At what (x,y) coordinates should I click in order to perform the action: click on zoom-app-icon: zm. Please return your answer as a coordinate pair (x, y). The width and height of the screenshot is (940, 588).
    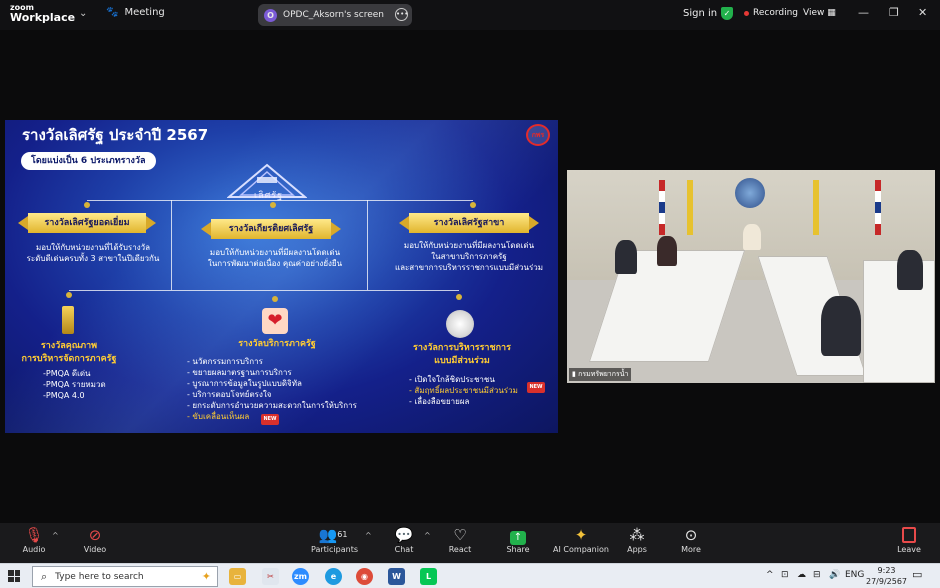
    Looking at the image, I should click on (300, 576).